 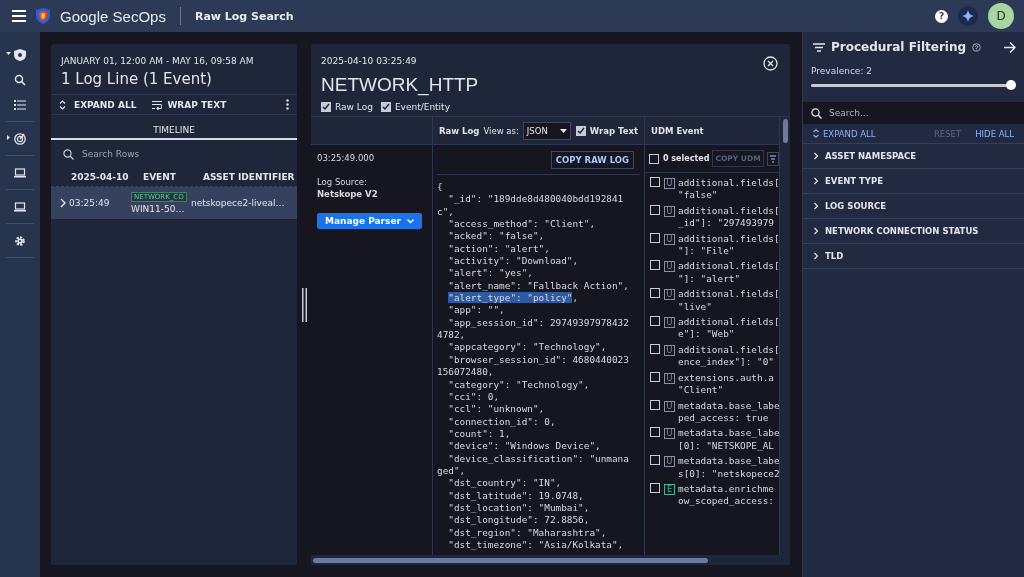 I want to click on user-avatar: D, so click(x=1001, y=16).